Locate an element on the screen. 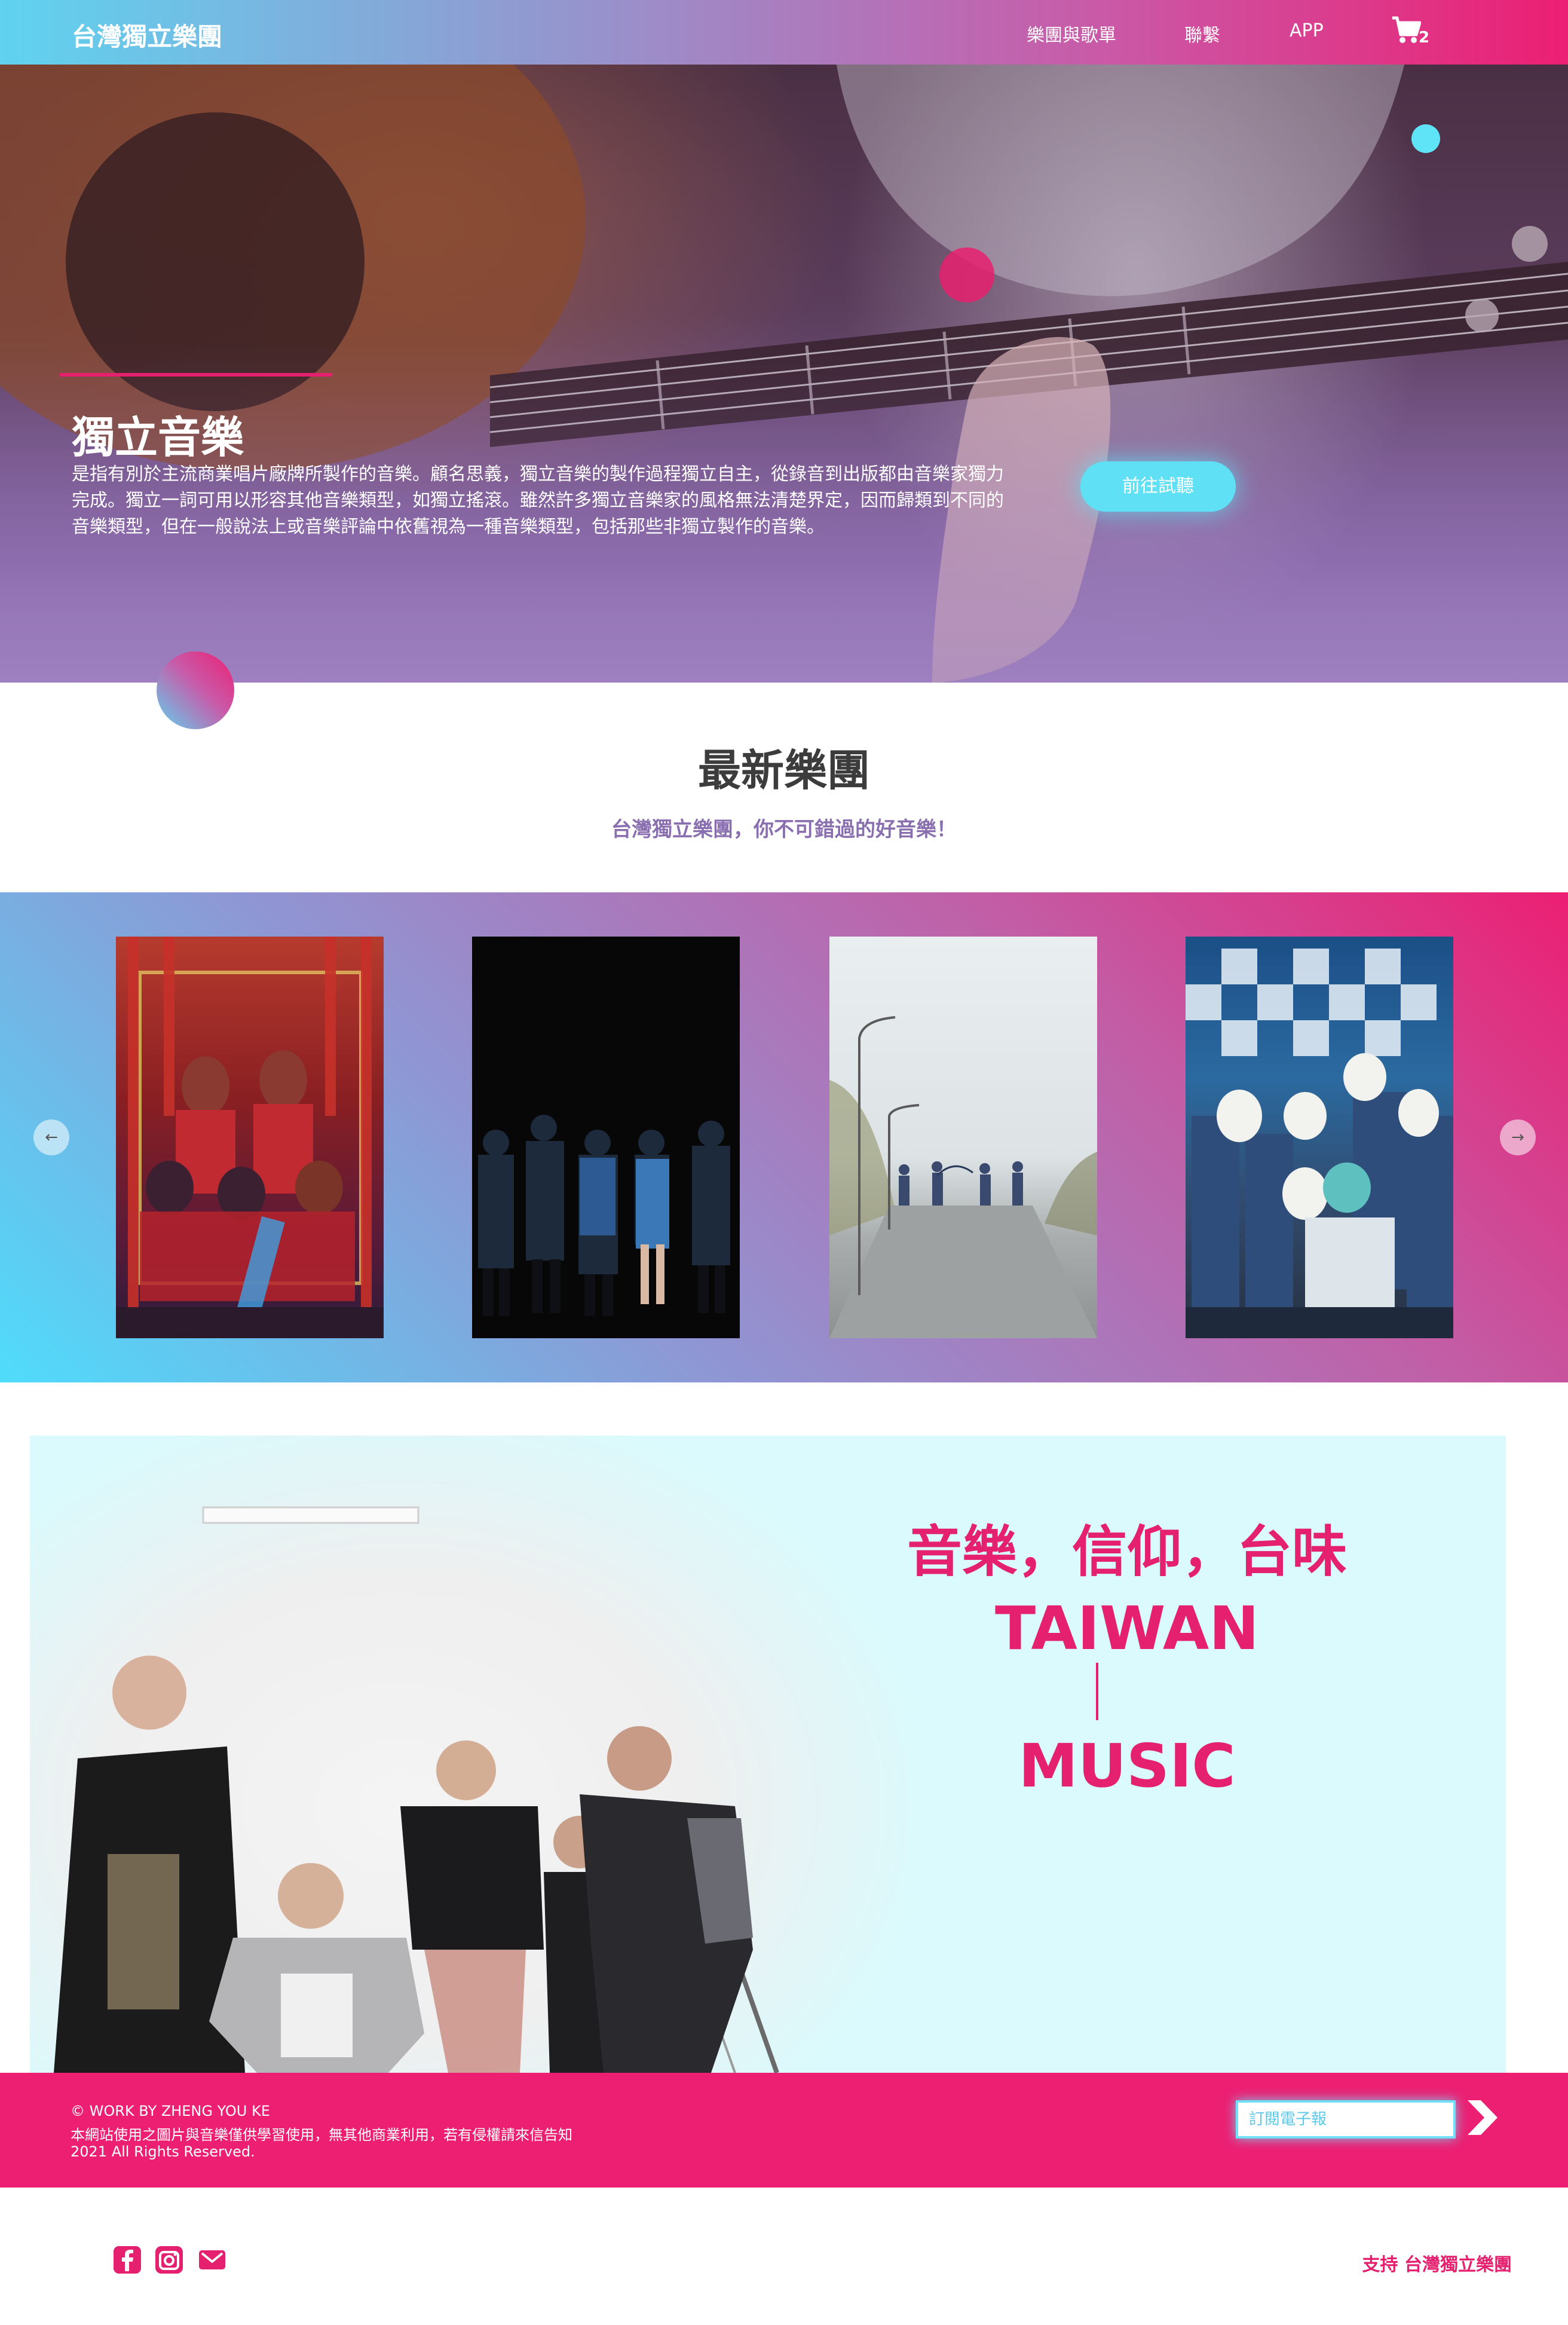 The image size is (1568, 2325). carousel-prev-button: ← is located at coordinates (51, 1137).